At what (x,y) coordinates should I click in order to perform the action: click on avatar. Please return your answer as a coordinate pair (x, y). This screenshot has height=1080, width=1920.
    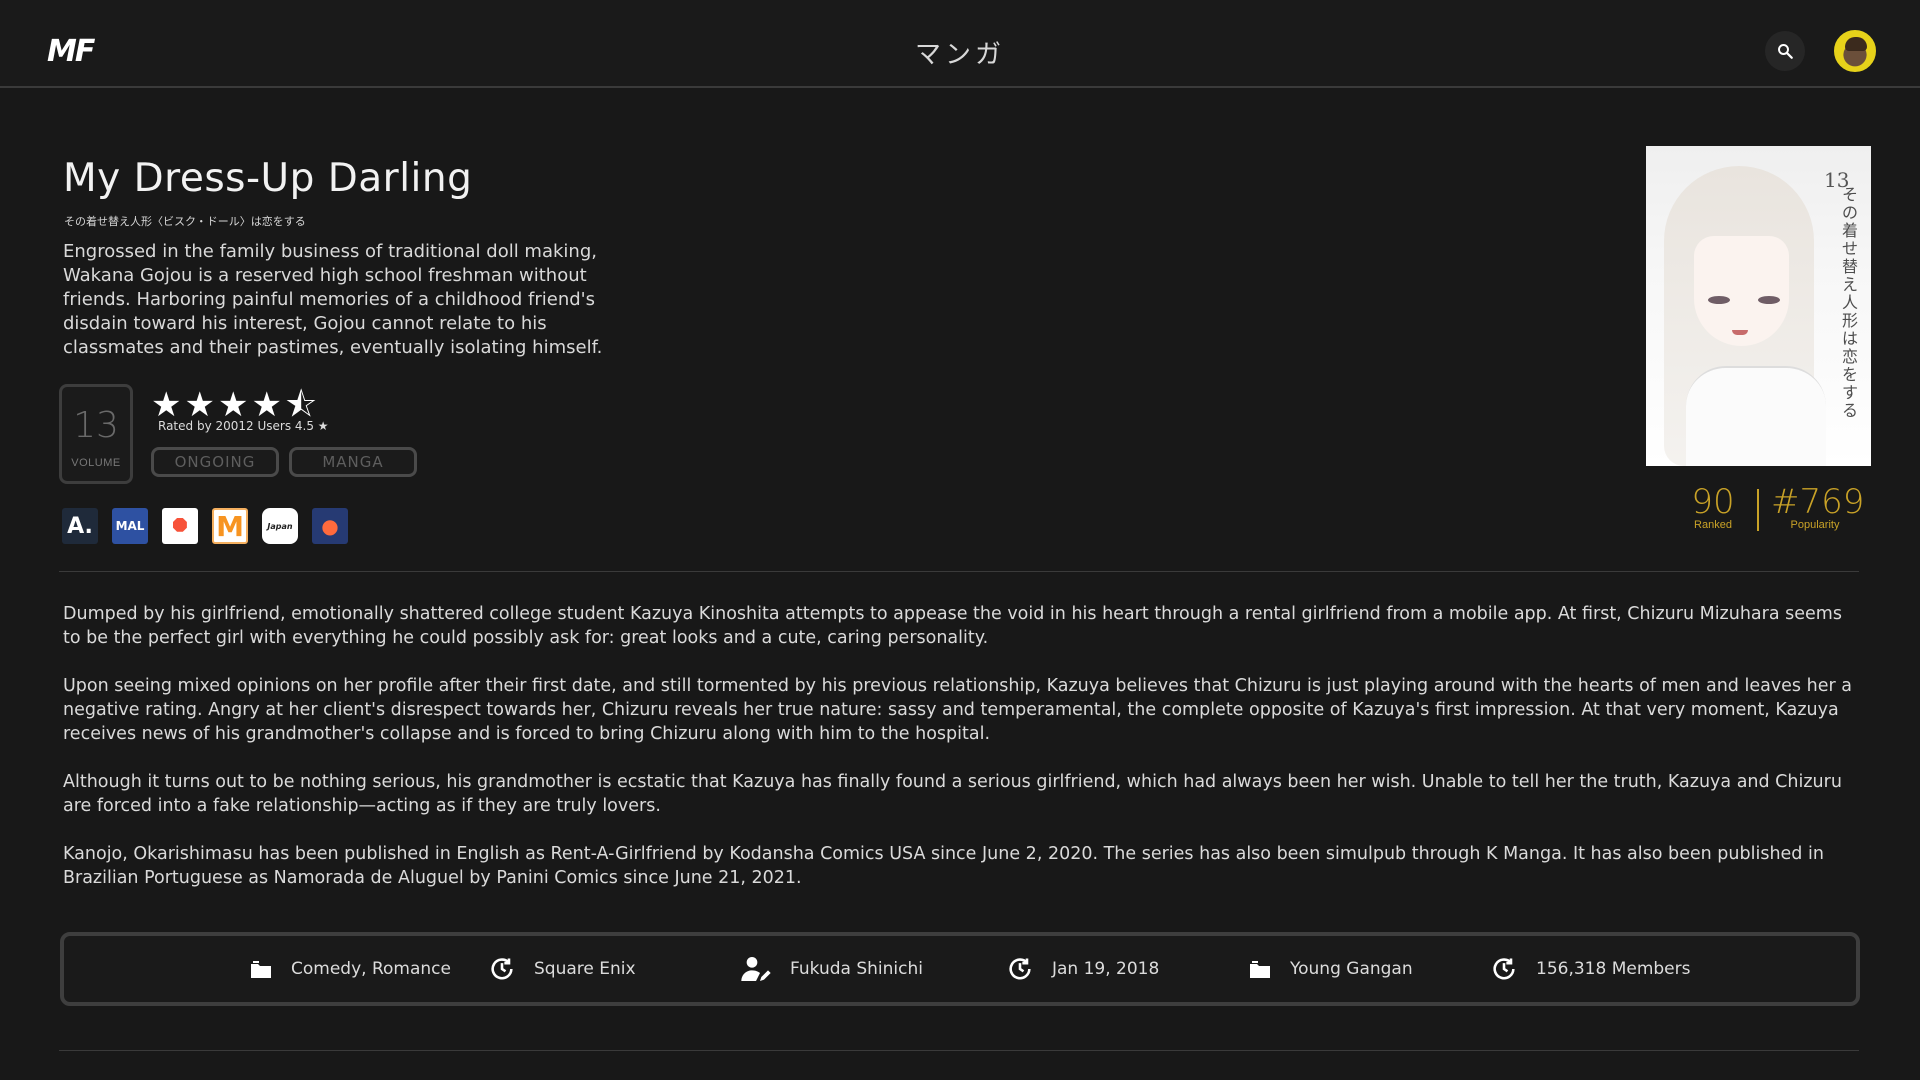
    Looking at the image, I should click on (1855, 51).